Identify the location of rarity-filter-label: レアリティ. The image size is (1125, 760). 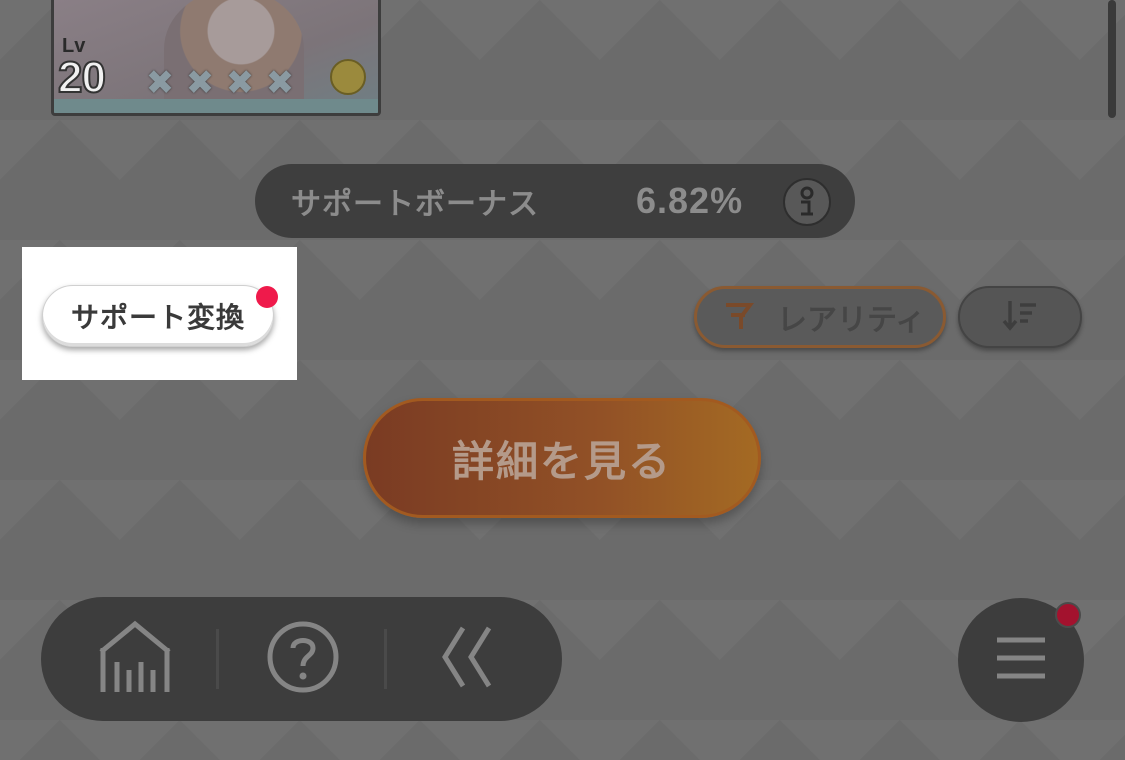
(851, 320).